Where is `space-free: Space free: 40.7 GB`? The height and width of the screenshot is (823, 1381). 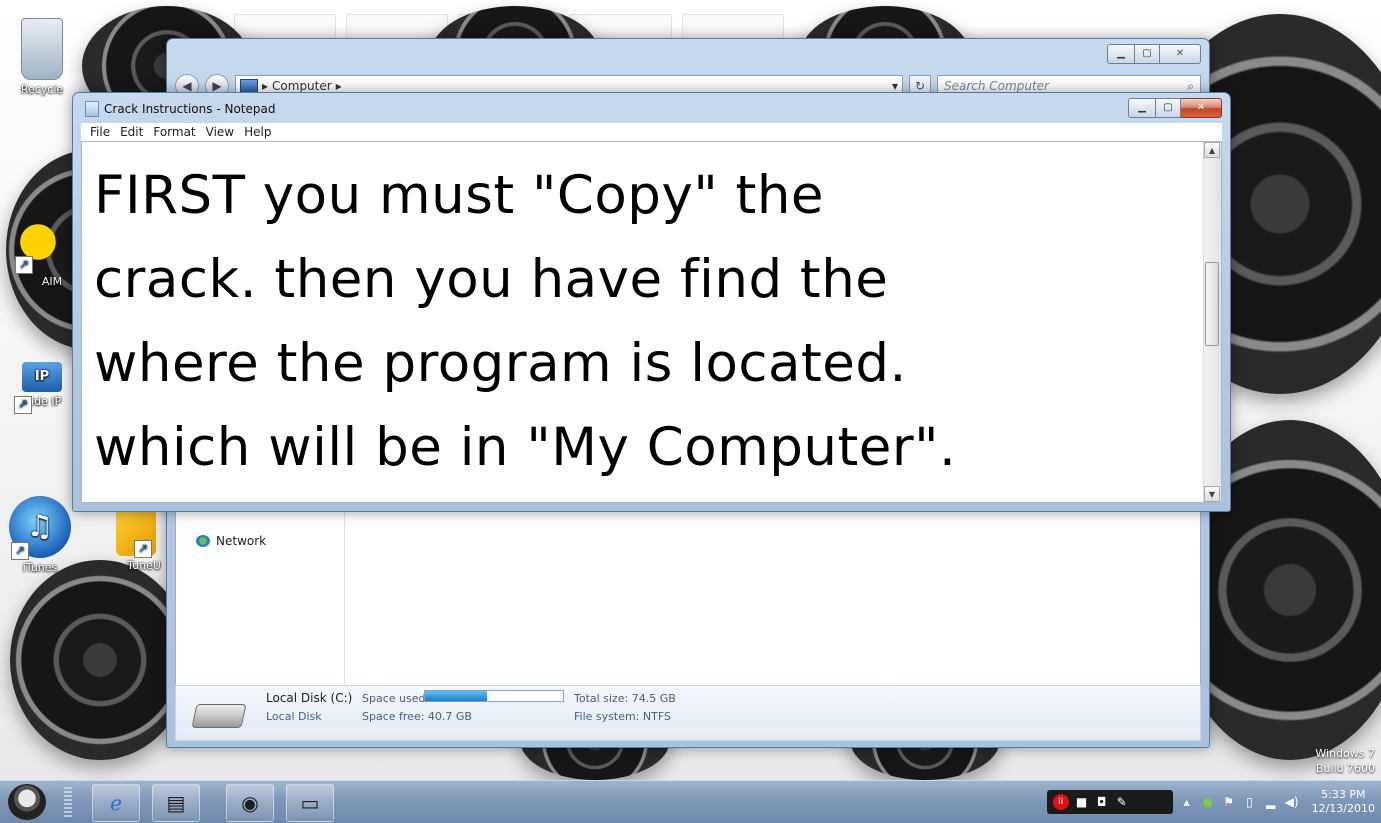 space-free: Space free: 40.7 GB is located at coordinates (417, 716).